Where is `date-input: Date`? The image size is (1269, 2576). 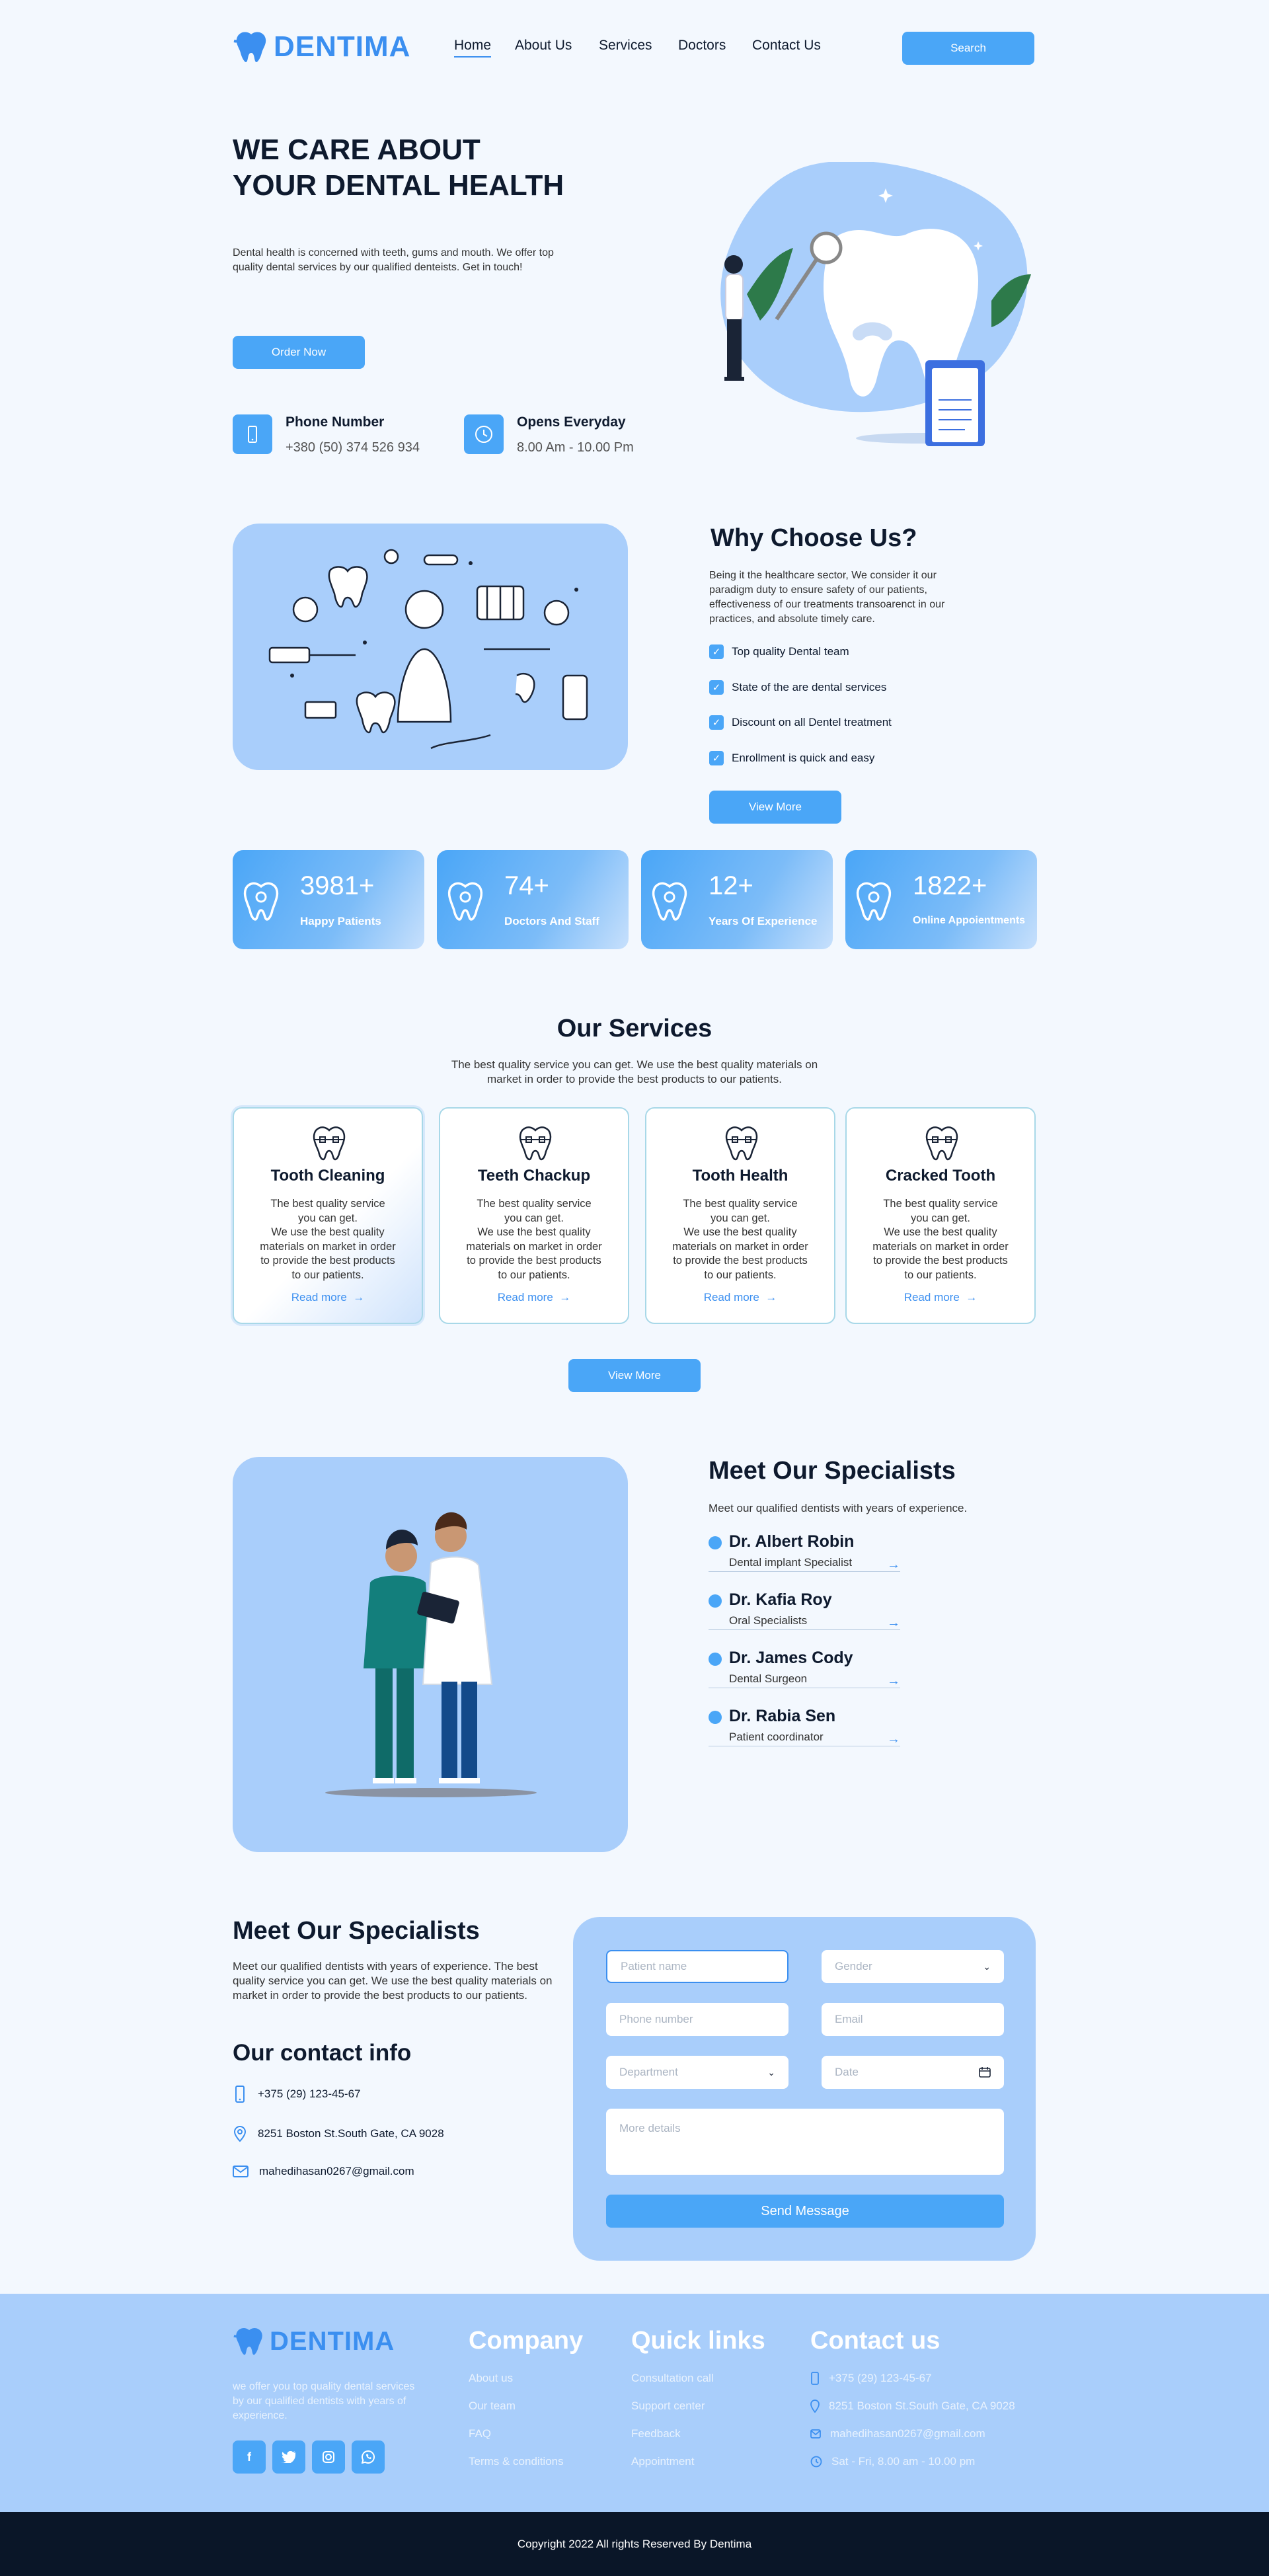 date-input: Date is located at coordinates (913, 2072).